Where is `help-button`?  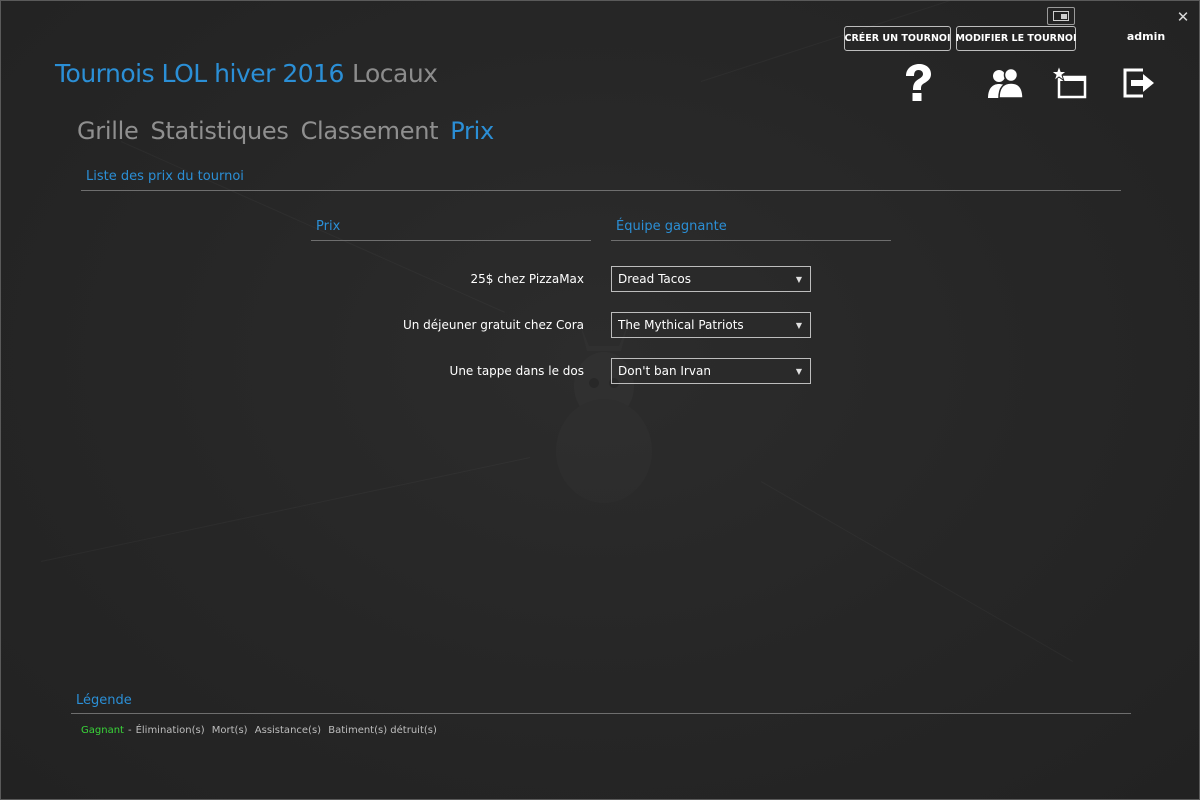
help-button is located at coordinates (918, 83).